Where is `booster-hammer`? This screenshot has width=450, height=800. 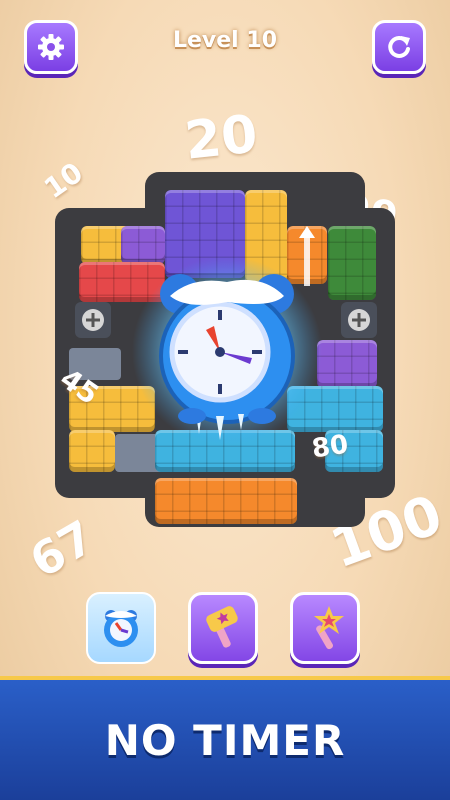
booster-hammer is located at coordinates (223, 628).